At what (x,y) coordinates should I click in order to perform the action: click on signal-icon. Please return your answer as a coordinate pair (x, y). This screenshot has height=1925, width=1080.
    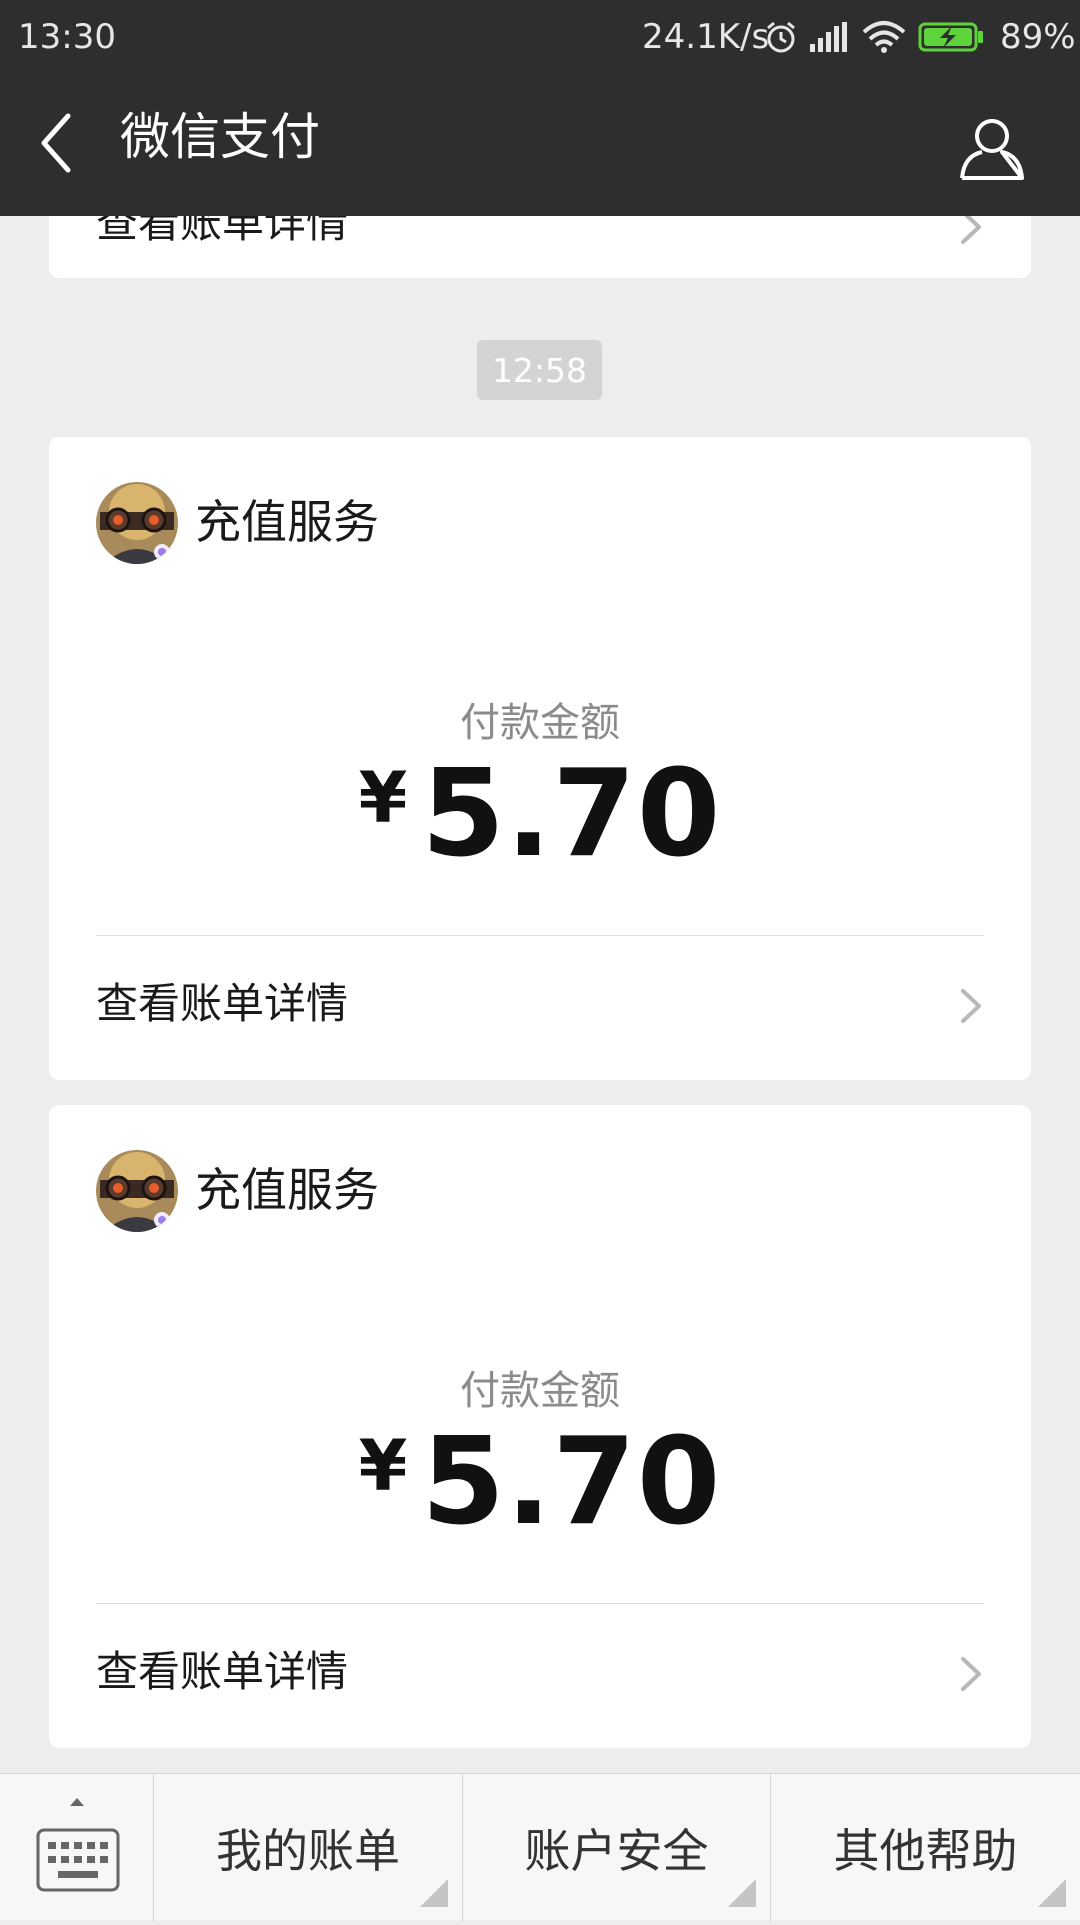
    Looking at the image, I should click on (828, 37).